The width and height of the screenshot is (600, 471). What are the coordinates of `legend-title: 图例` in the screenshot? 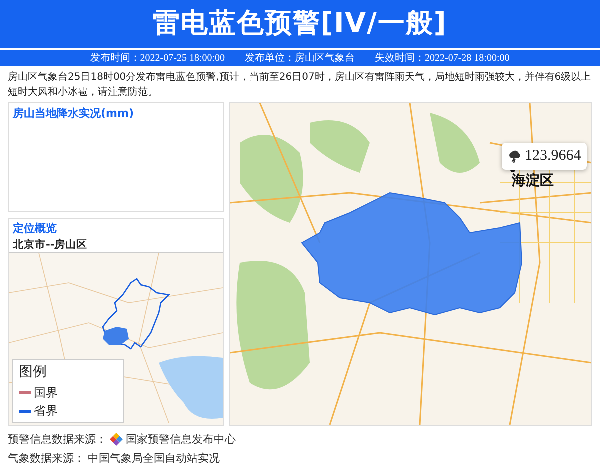 It's located at (33, 372).